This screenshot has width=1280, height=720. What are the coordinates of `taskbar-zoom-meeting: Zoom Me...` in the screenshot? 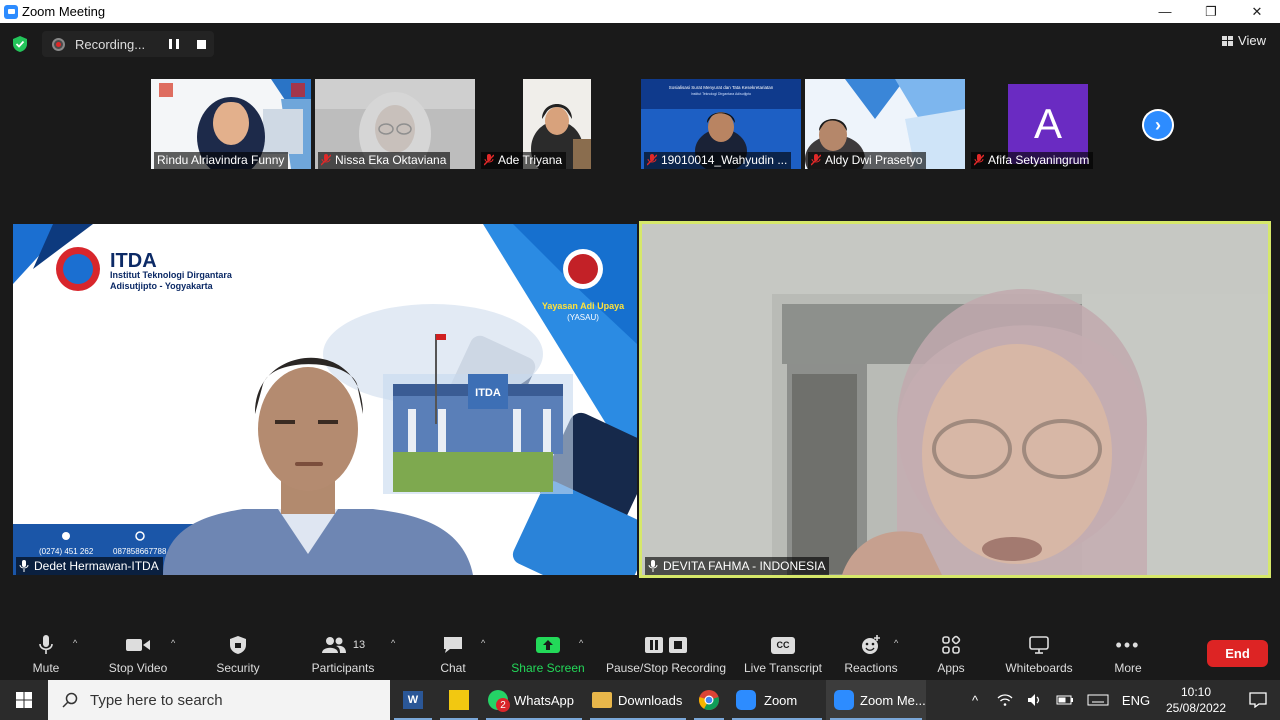 It's located at (876, 700).